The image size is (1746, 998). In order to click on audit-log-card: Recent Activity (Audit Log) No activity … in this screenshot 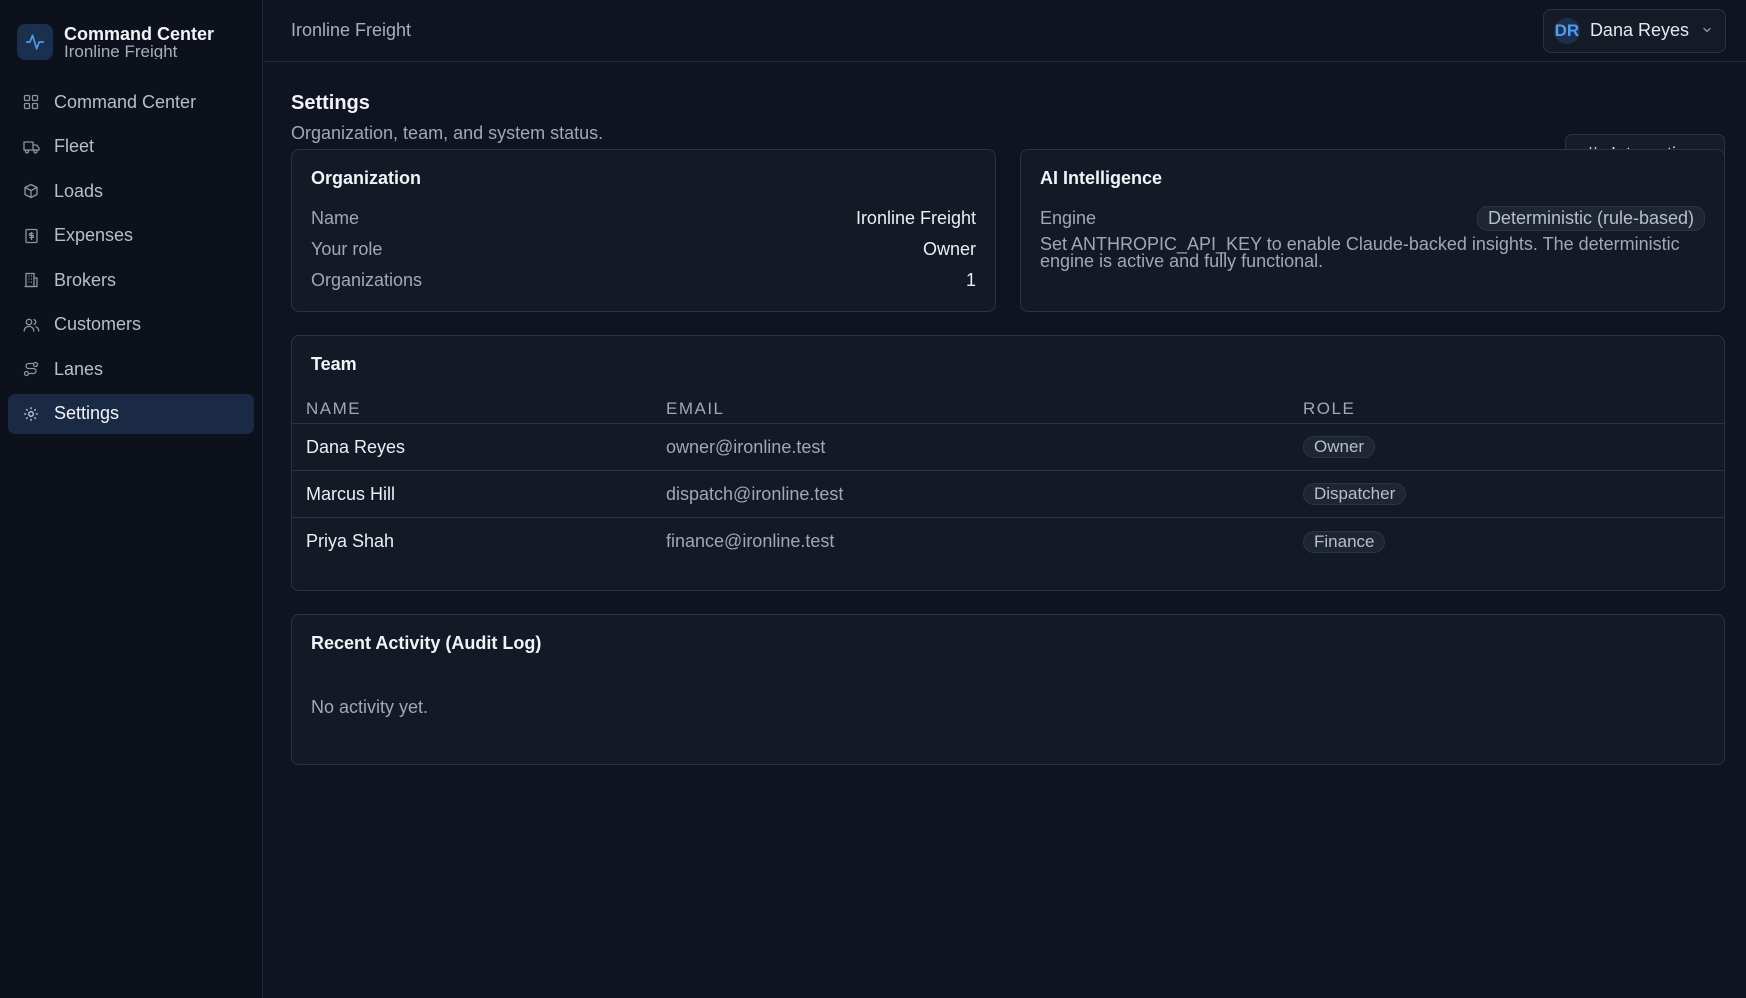, I will do `click(1008, 689)`.